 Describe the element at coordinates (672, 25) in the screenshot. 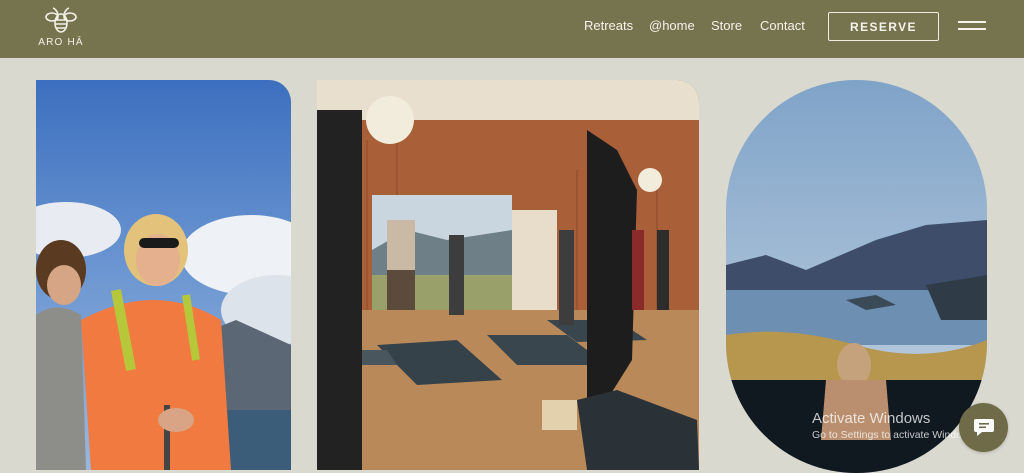

I see `nav-home: @home` at that location.